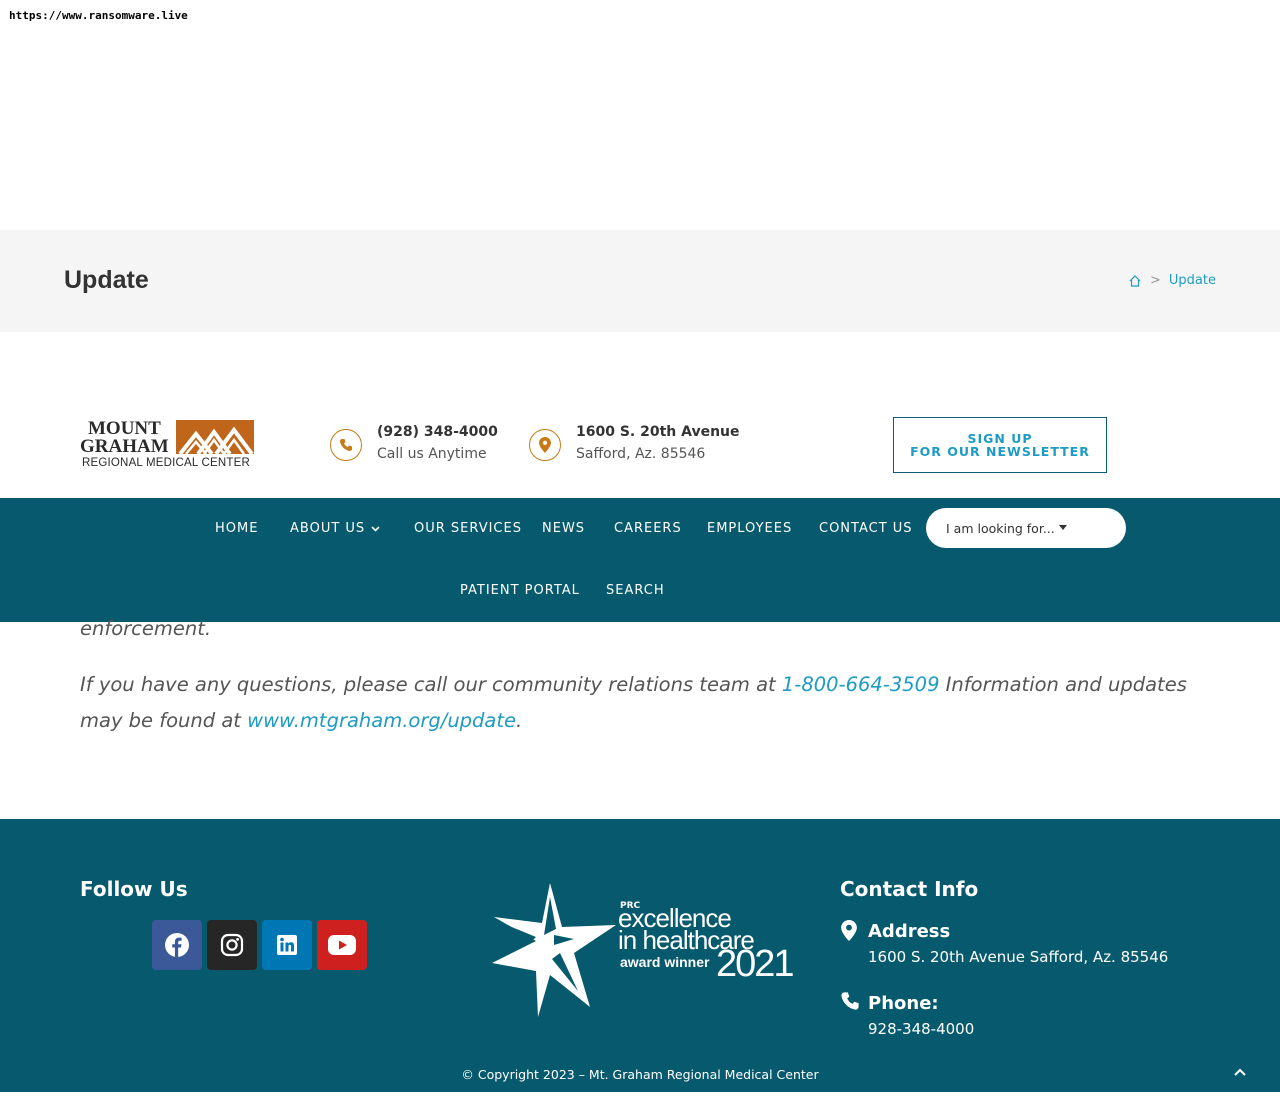 This screenshot has height=1112, width=1280. I want to click on nav-search: SEARCH, so click(635, 590).